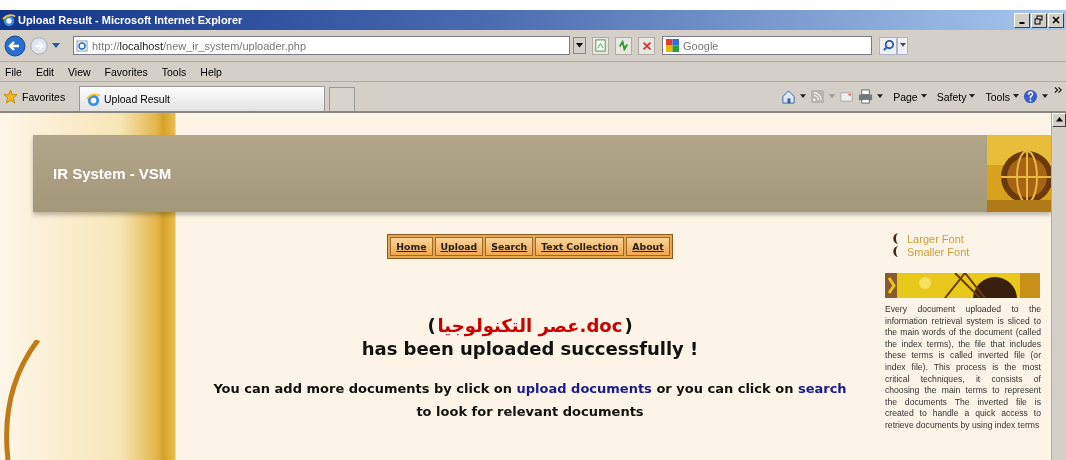  I want to click on nav-link: About, so click(648, 246).